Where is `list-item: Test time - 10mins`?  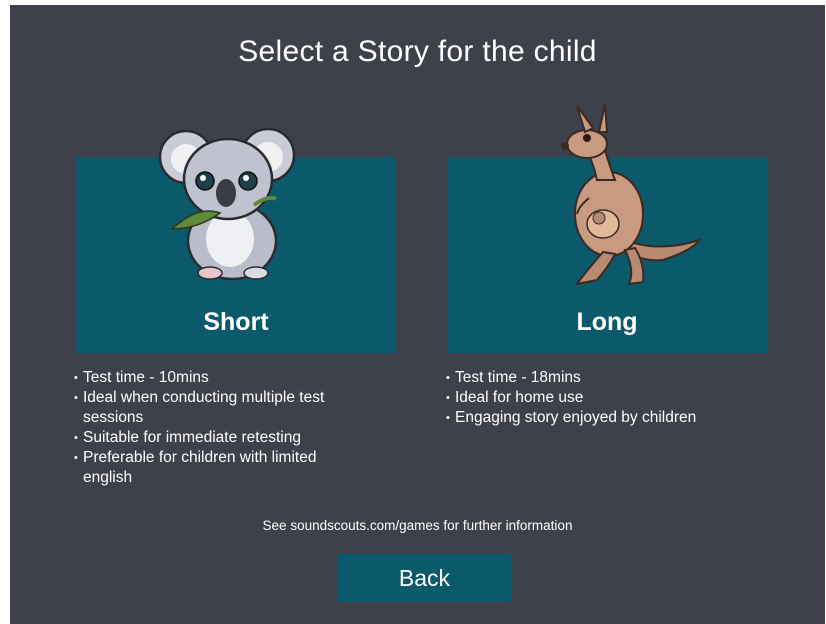 list-item: Test time - 10mins is located at coordinates (219, 378).